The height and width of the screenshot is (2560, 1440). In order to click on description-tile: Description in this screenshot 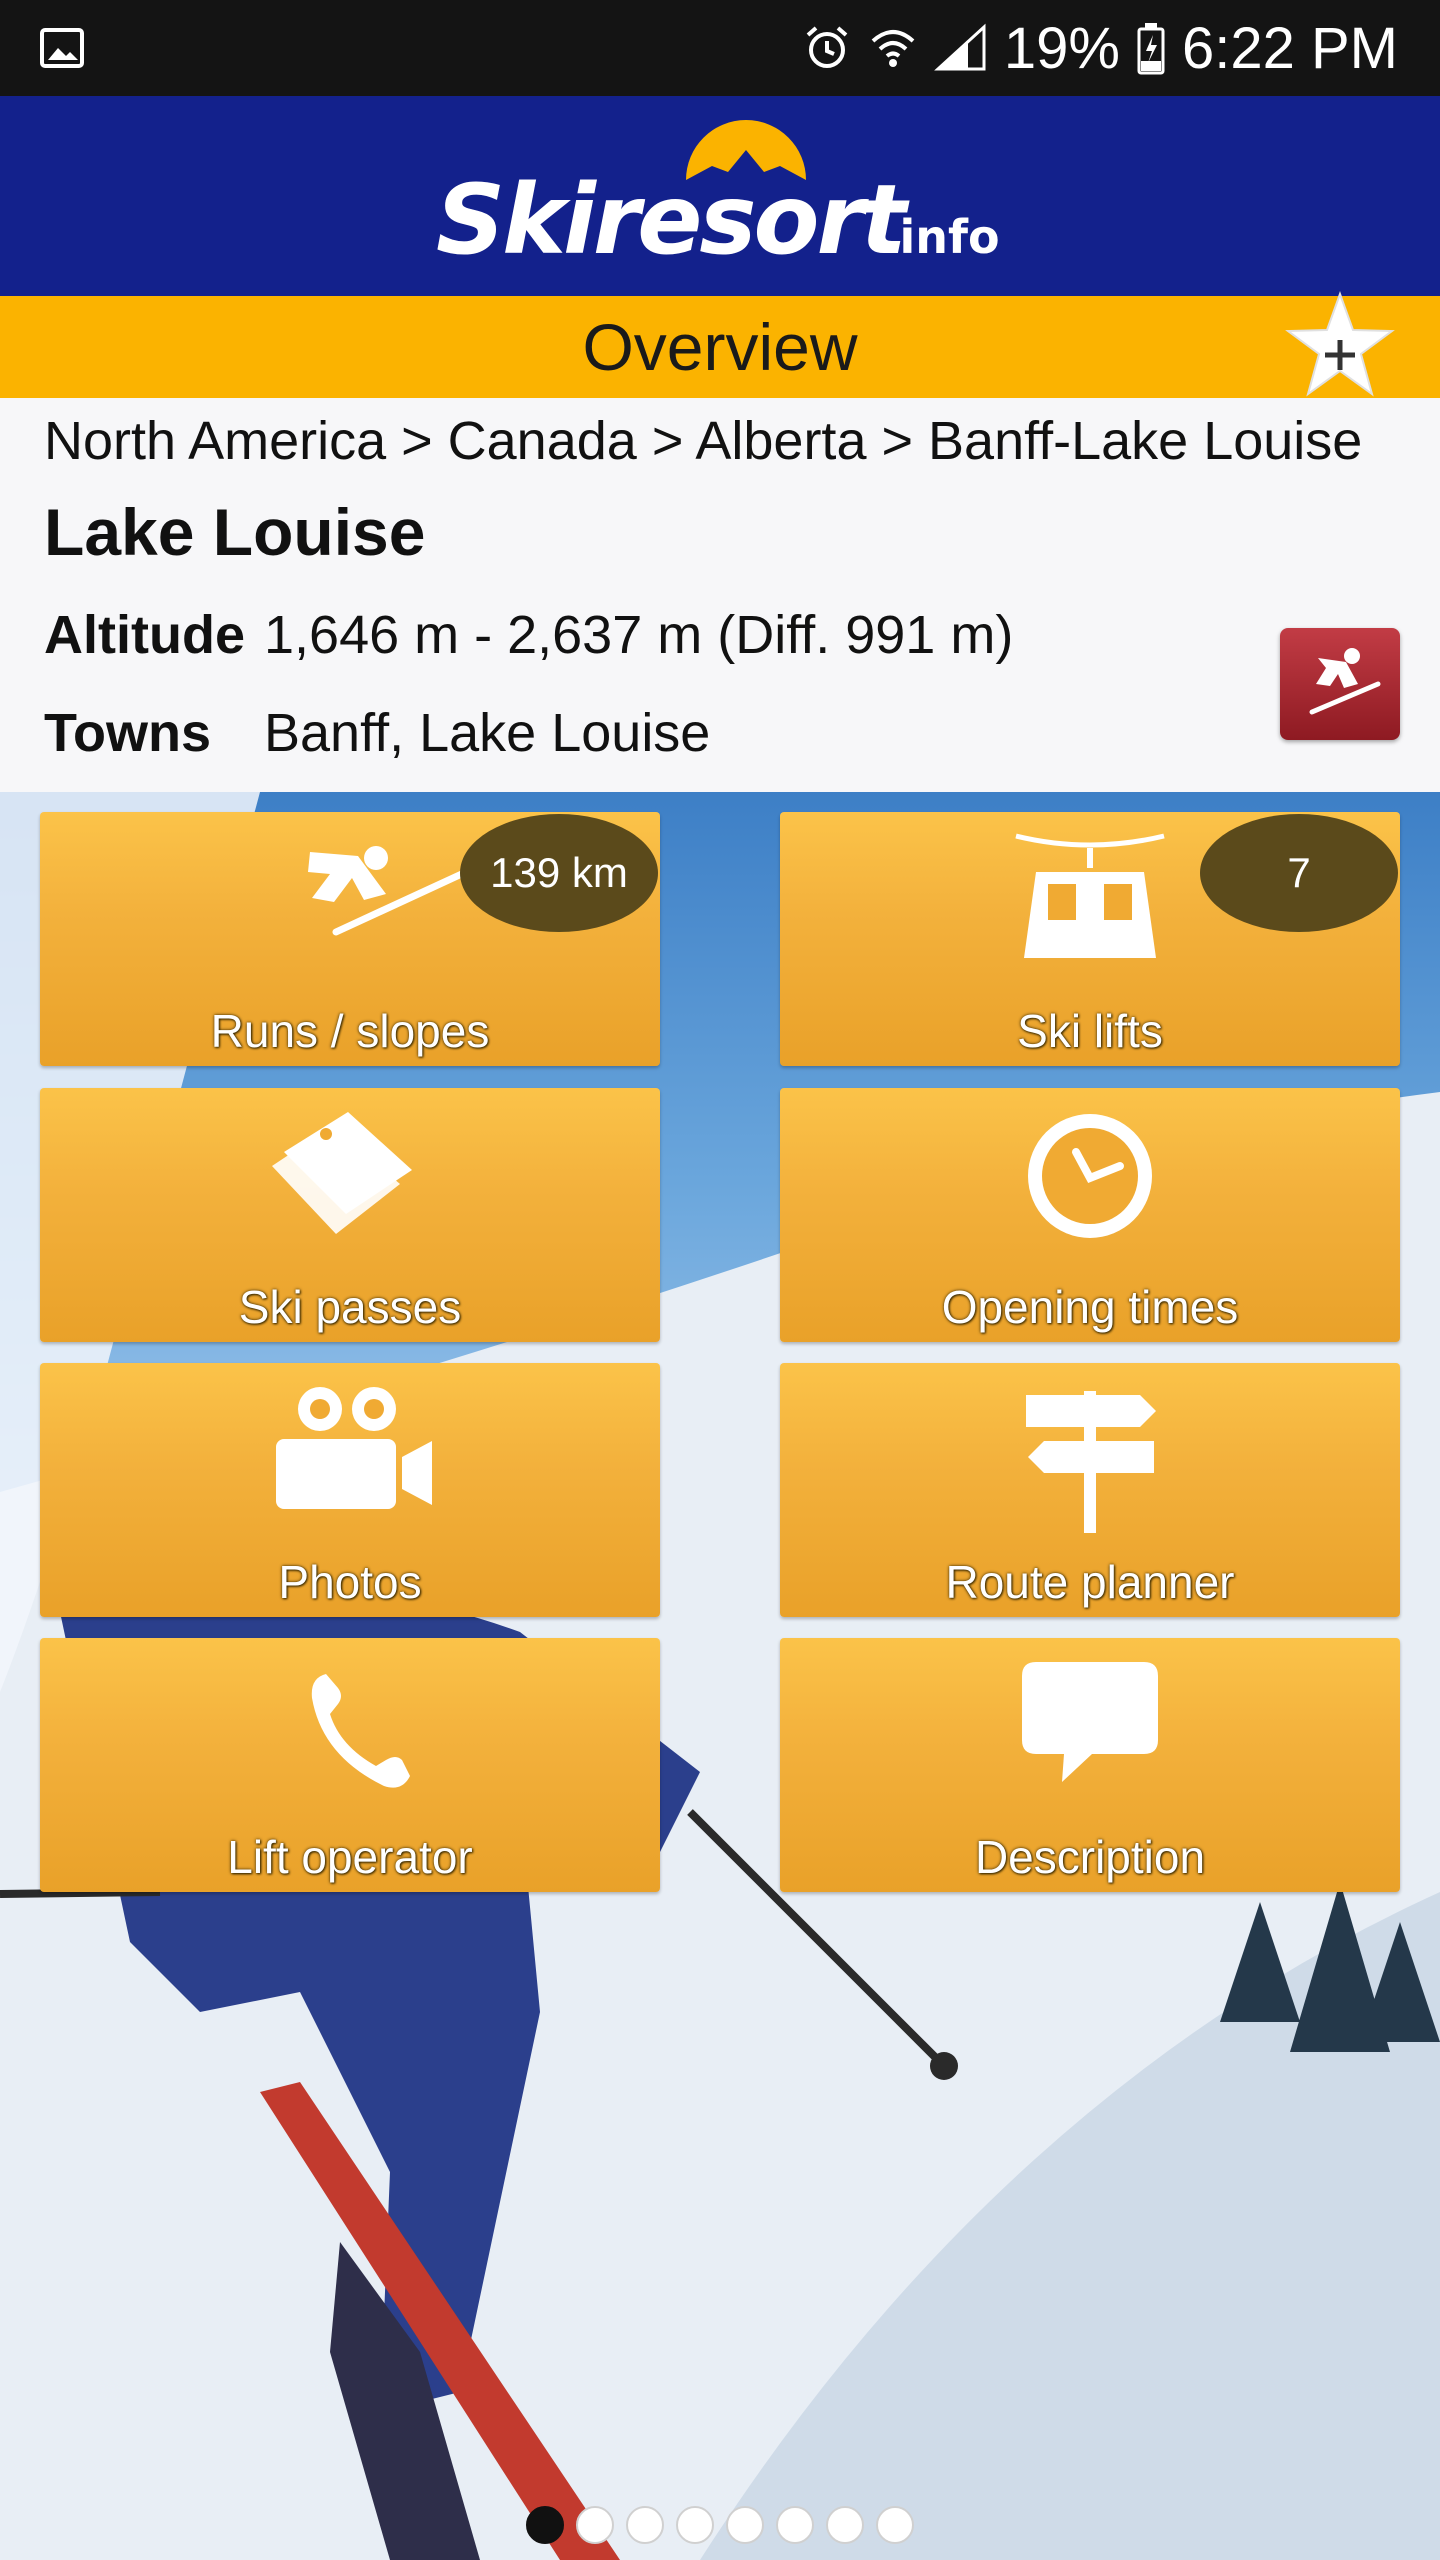, I will do `click(1090, 1765)`.